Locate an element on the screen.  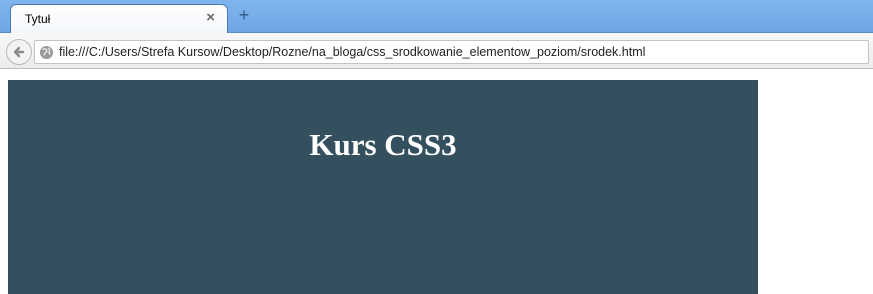
tab-title: Tytuł is located at coordinates (38, 19).